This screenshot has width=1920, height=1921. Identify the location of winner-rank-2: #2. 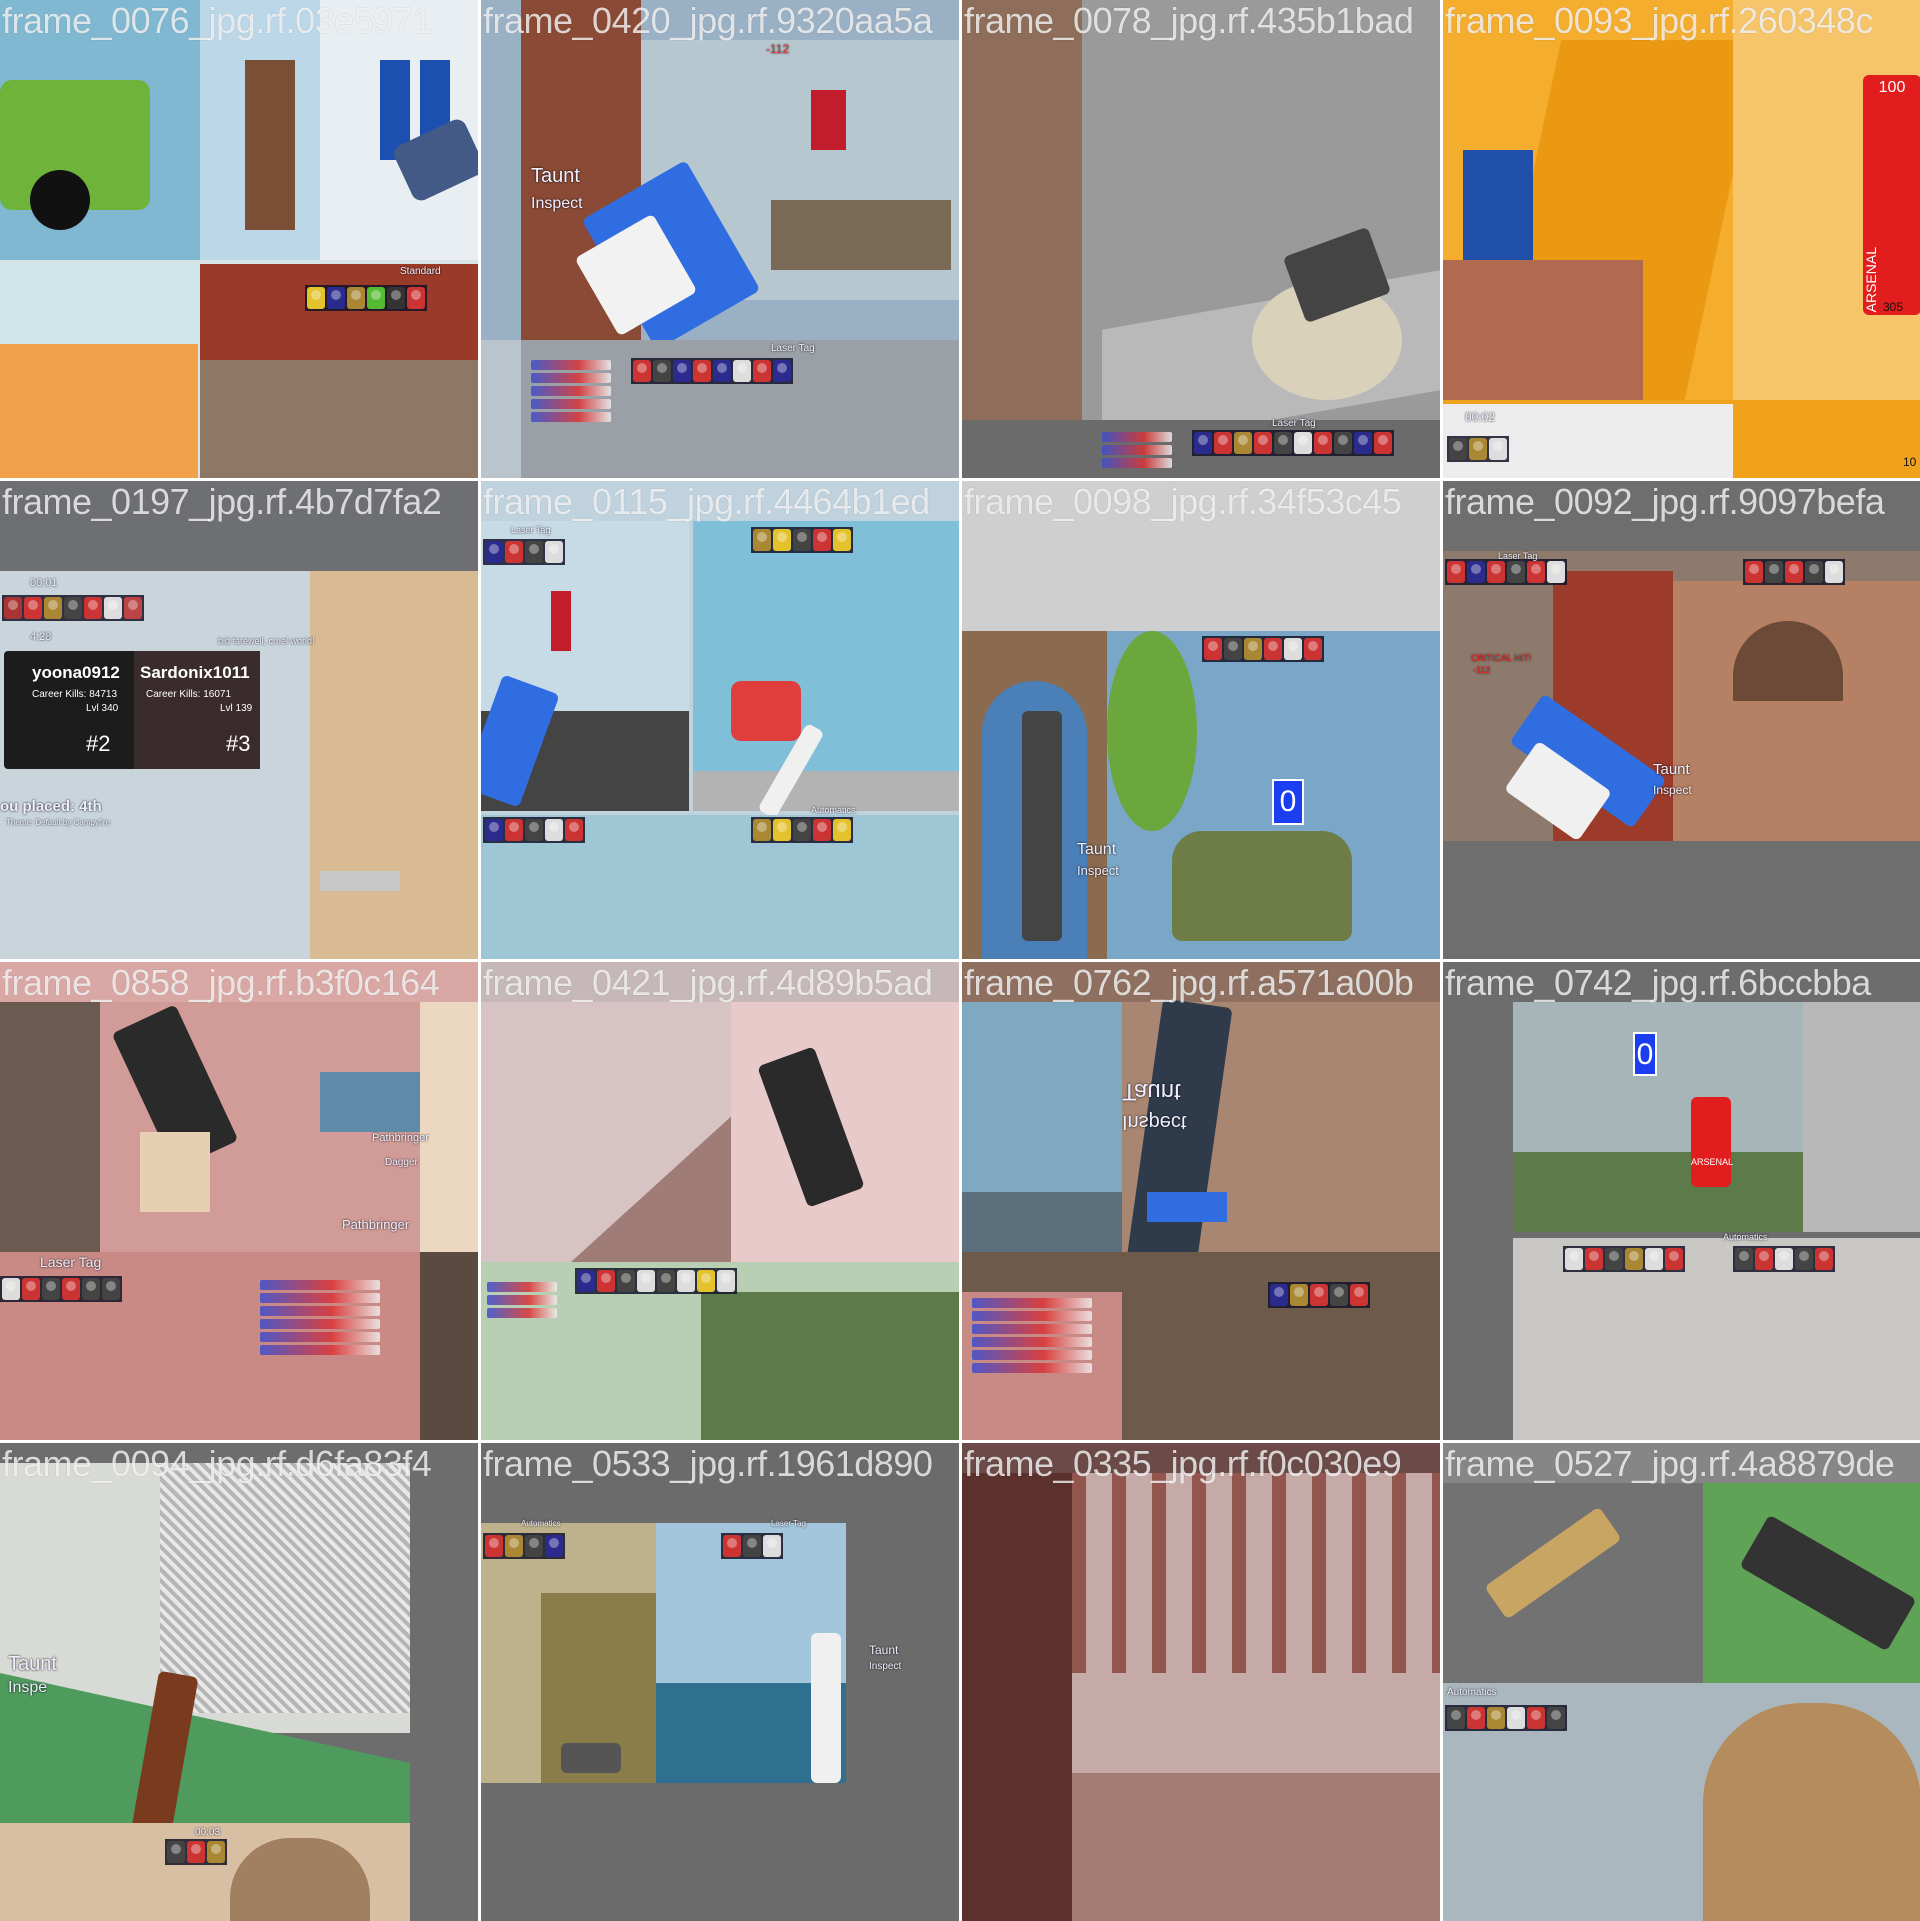
(98, 743).